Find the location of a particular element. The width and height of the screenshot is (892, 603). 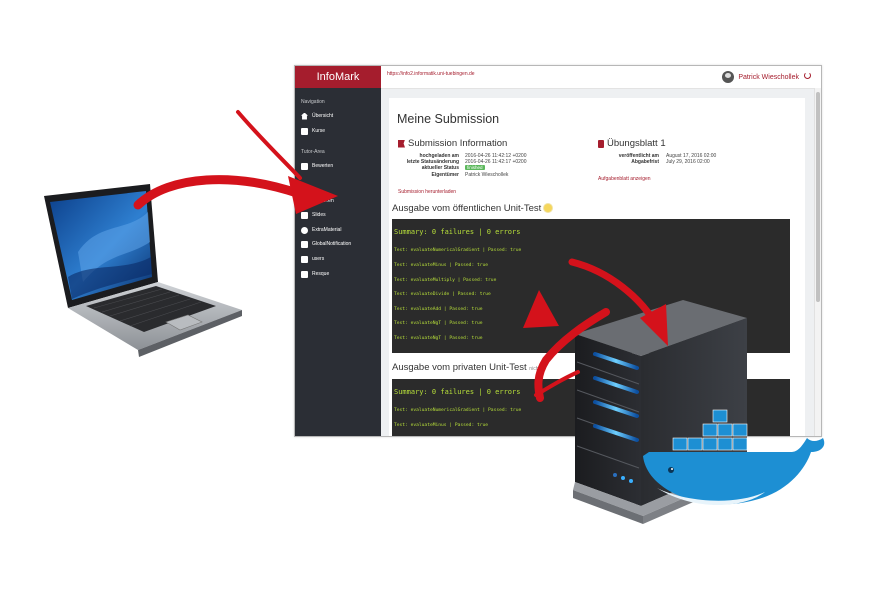

info-value: Patrick Wieschollek is located at coordinates (487, 174).